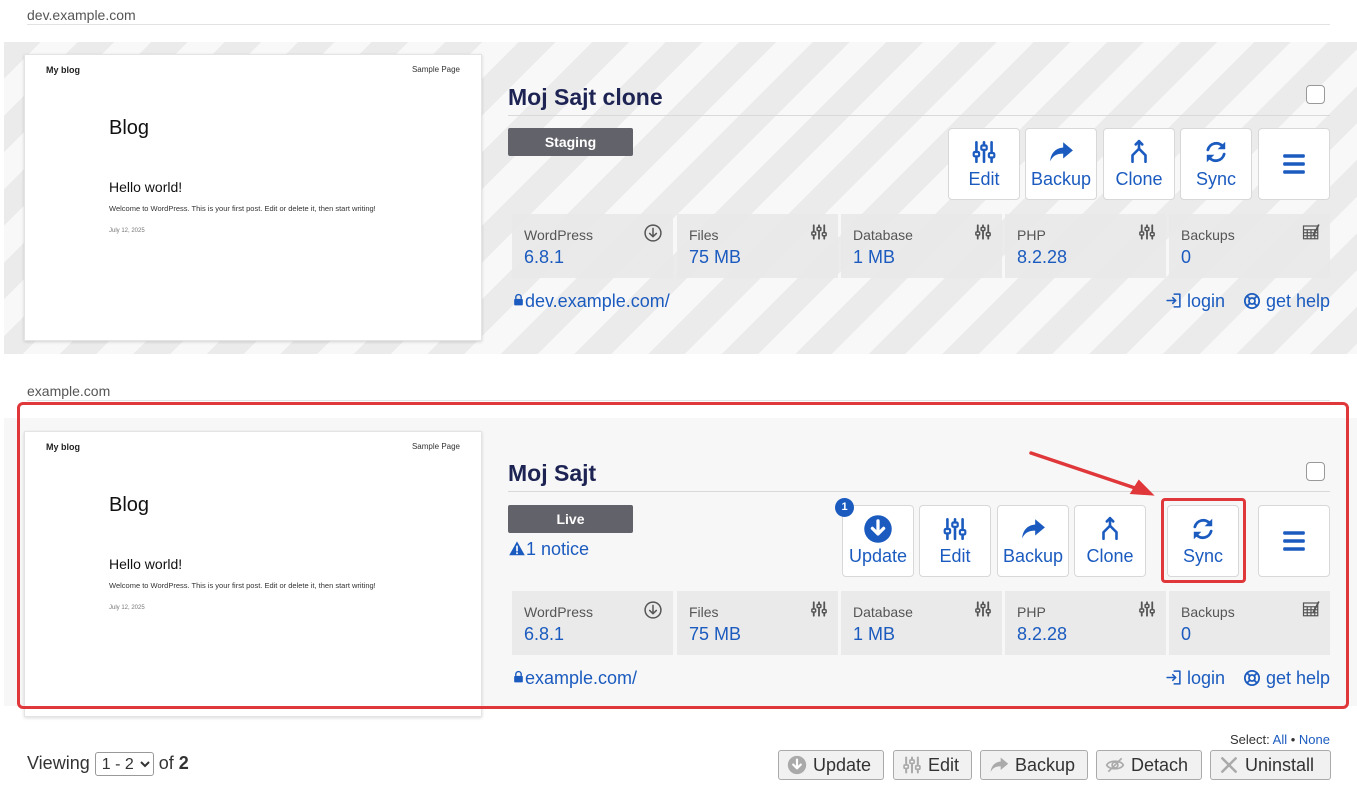 The height and width of the screenshot is (791, 1357). Describe the element at coordinates (124, 764) in the screenshot. I see `page-range-select: 1 - 2` at that location.